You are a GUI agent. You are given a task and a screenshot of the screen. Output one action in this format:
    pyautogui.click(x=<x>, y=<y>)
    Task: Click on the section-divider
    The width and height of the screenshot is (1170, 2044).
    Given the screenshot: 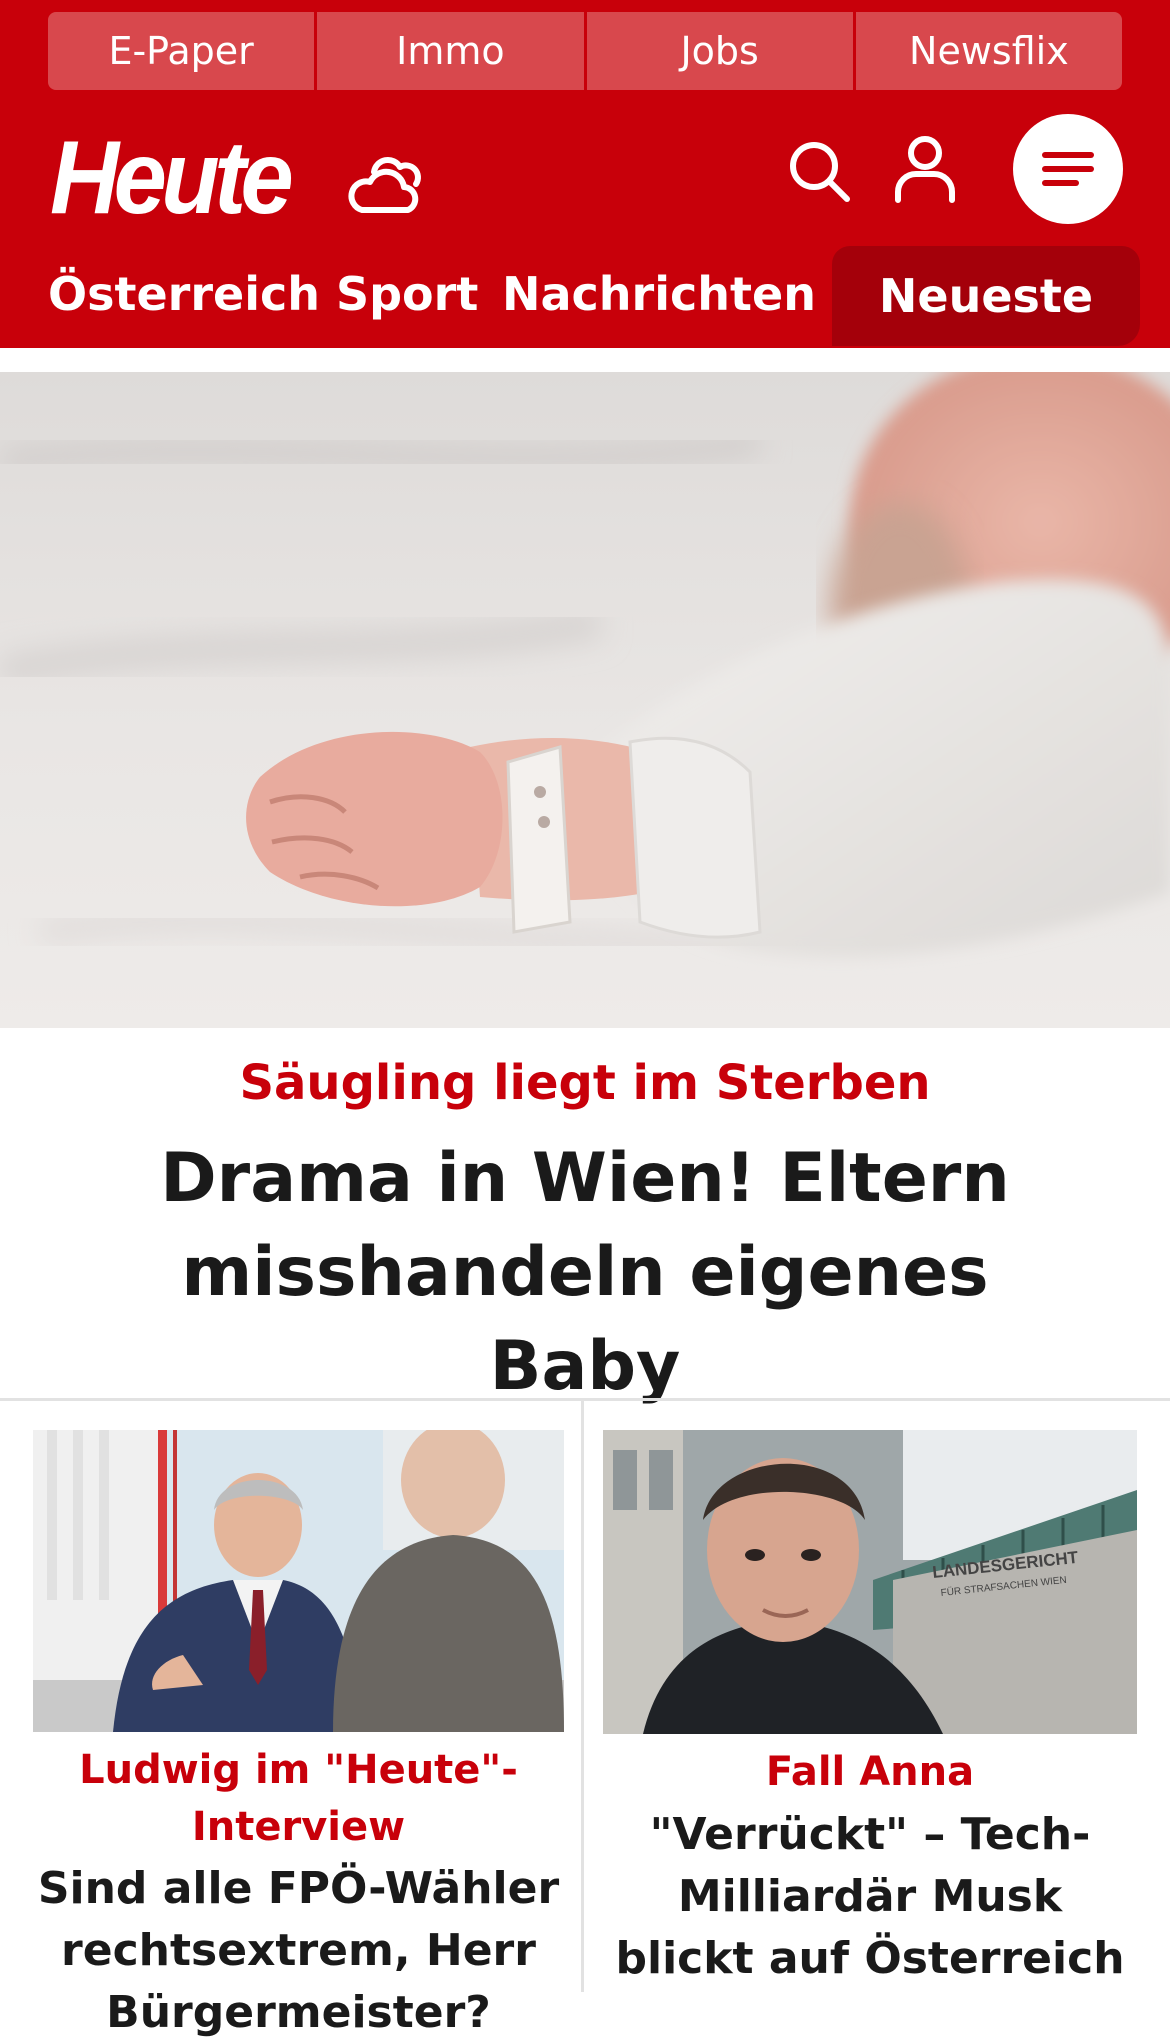 What is the action you would take?
    pyautogui.click(x=585, y=1399)
    